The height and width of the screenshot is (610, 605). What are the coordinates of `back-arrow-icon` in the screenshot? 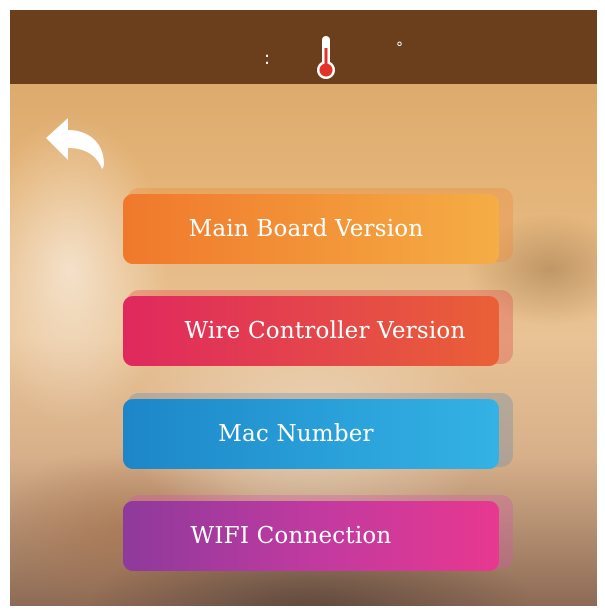 It's located at (75, 143).